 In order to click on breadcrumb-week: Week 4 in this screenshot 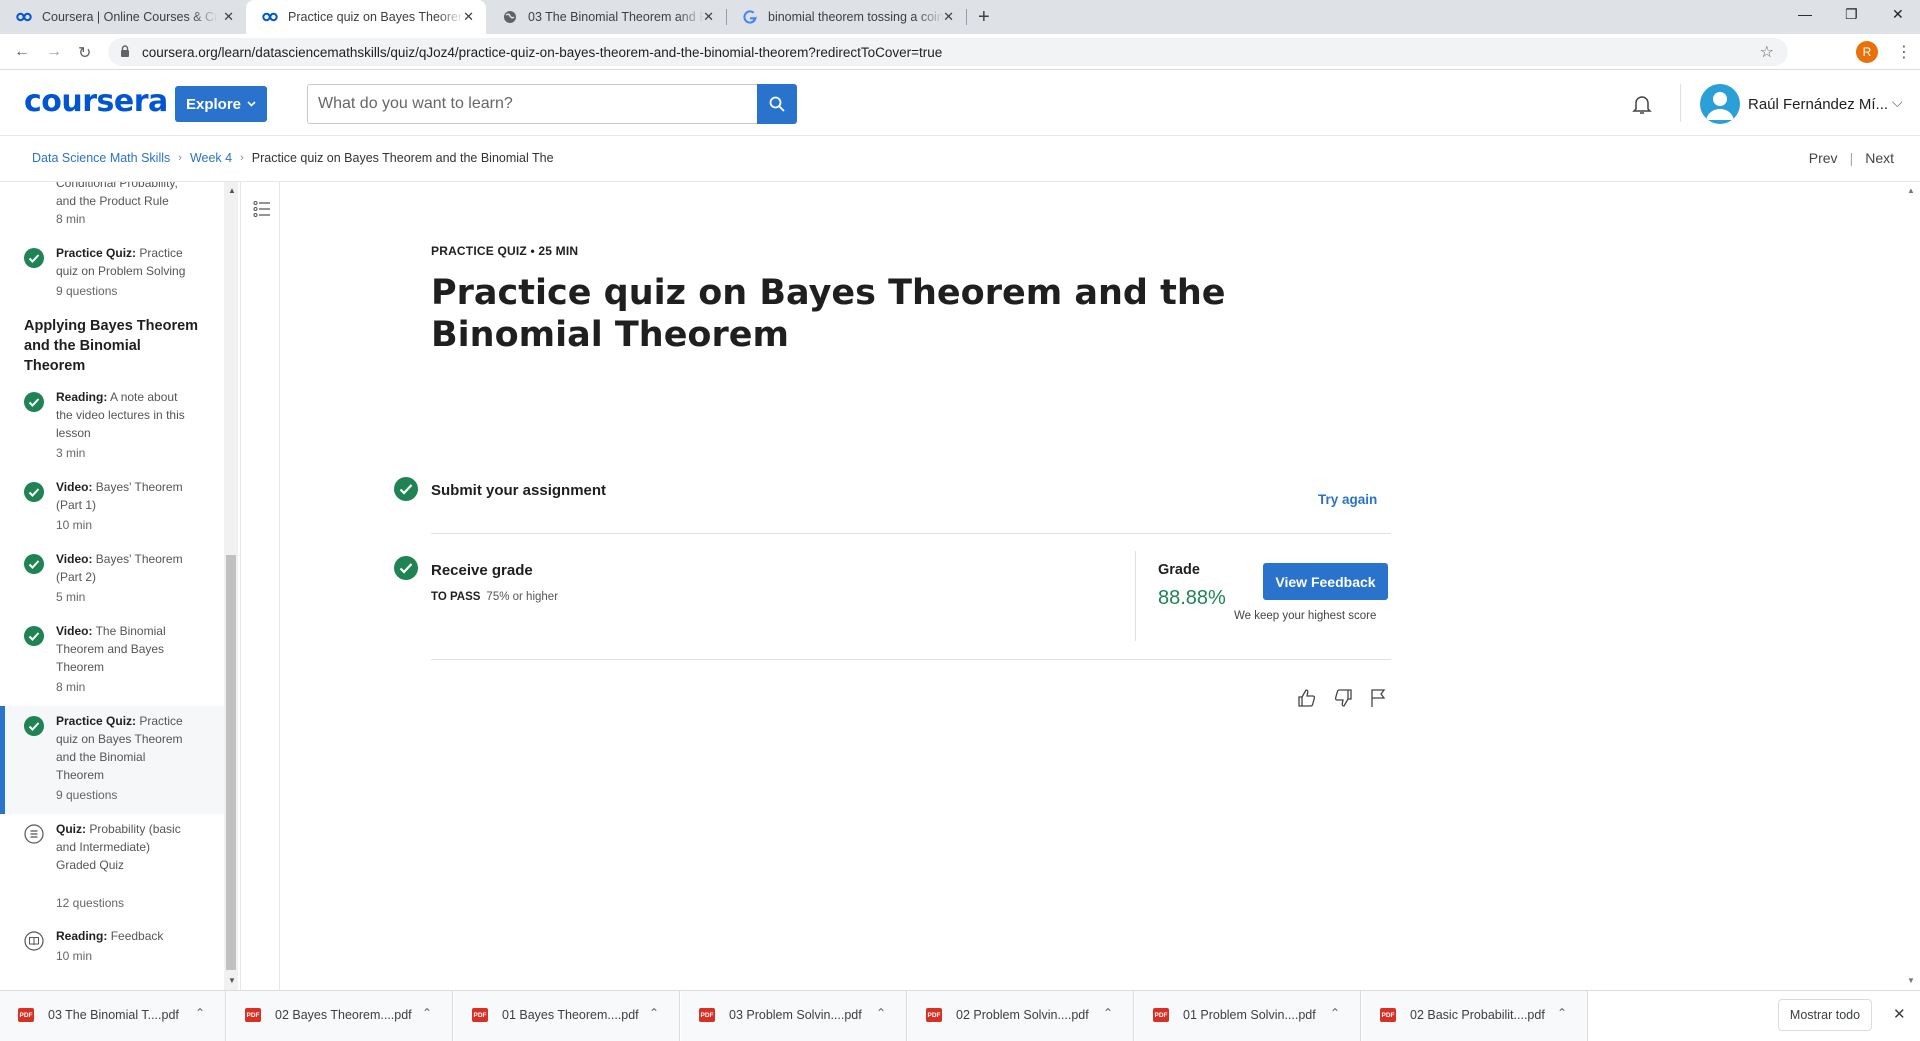, I will do `click(211, 158)`.